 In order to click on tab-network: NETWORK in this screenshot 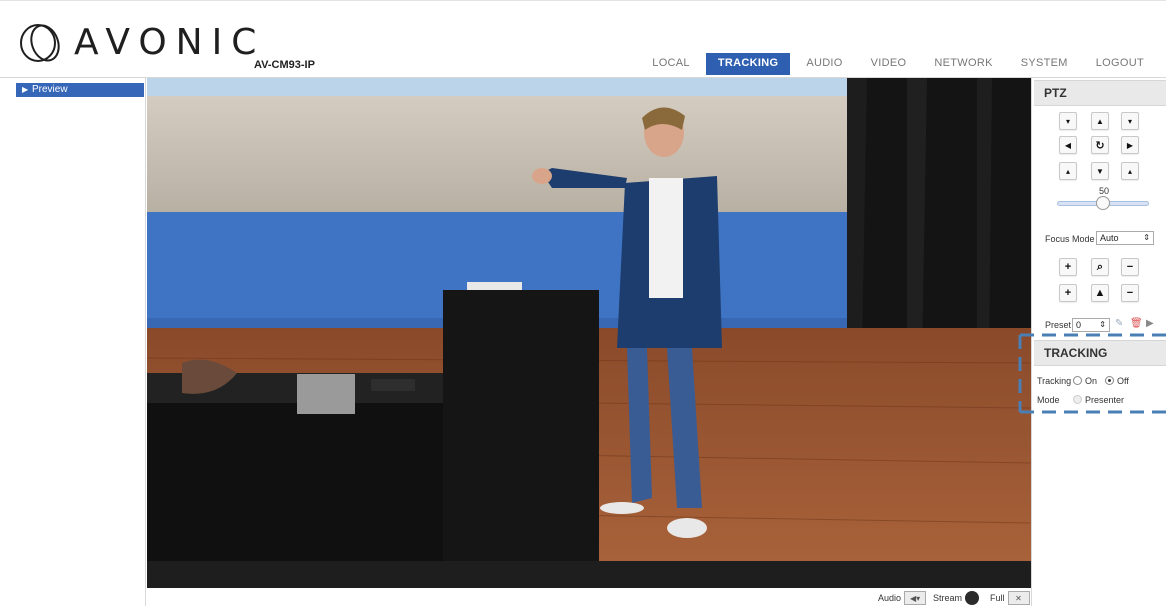, I will do `click(963, 64)`.